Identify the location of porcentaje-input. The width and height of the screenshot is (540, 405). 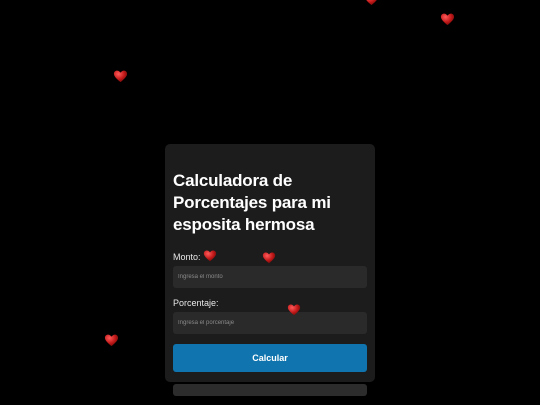
(270, 323).